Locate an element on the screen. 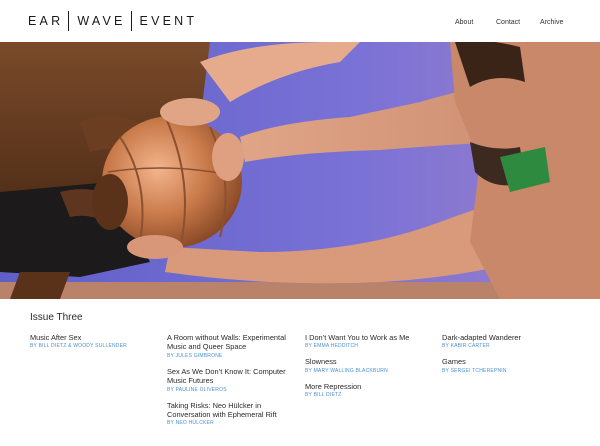 The height and width of the screenshot is (446, 600). issue-title: Issue Three is located at coordinates (56, 317).